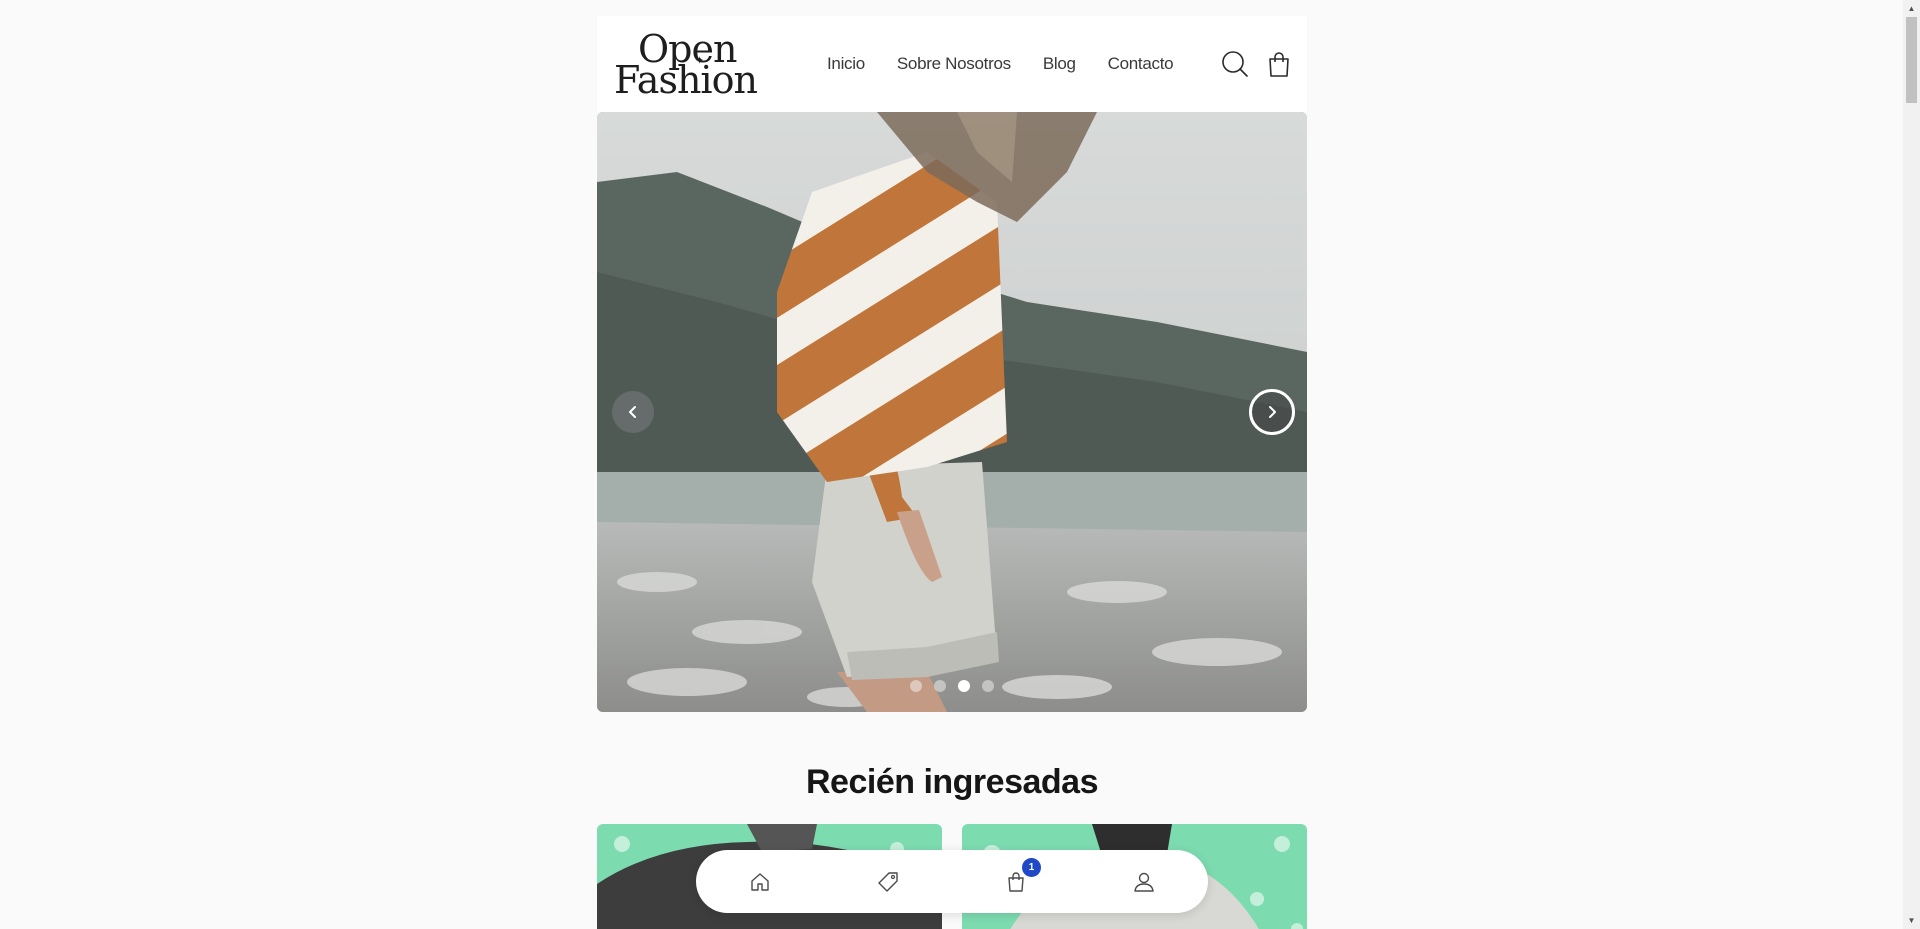 The image size is (1920, 929). I want to click on carousel-indicators, so click(952, 686).